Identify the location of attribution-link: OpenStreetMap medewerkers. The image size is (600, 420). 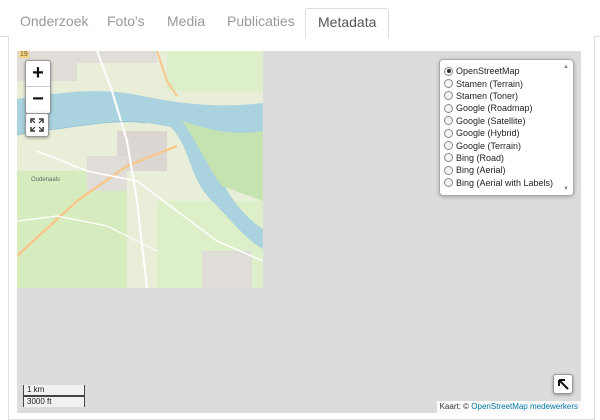
(524, 406).